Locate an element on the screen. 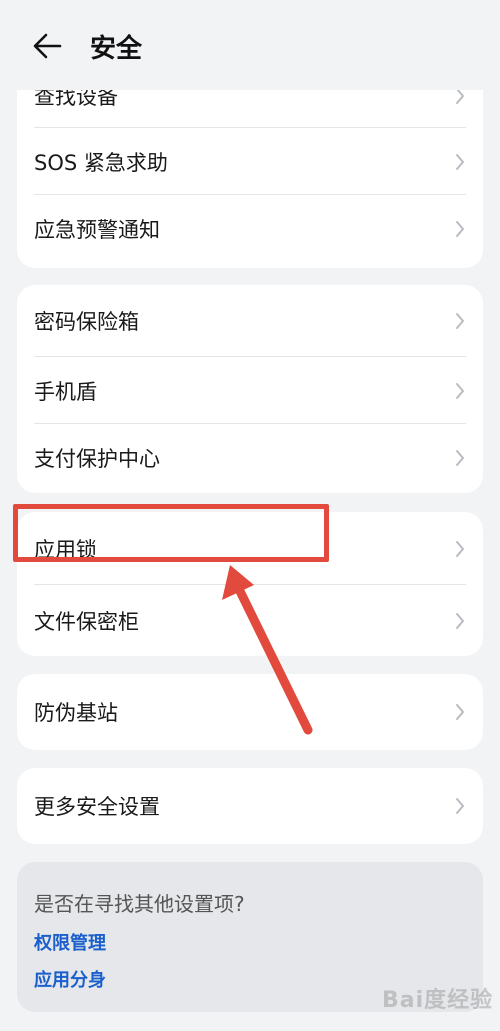 The width and height of the screenshot is (500, 1031). back-arrow-icon is located at coordinates (48, 46).